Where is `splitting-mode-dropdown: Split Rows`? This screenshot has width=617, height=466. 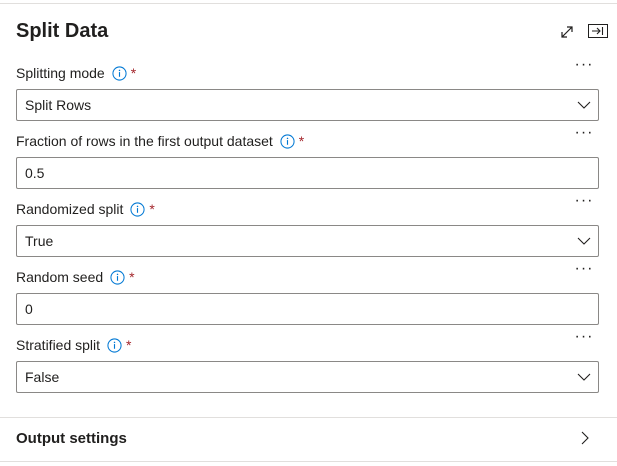 splitting-mode-dropdown: Split Rows is located at coordinates (307, 105).